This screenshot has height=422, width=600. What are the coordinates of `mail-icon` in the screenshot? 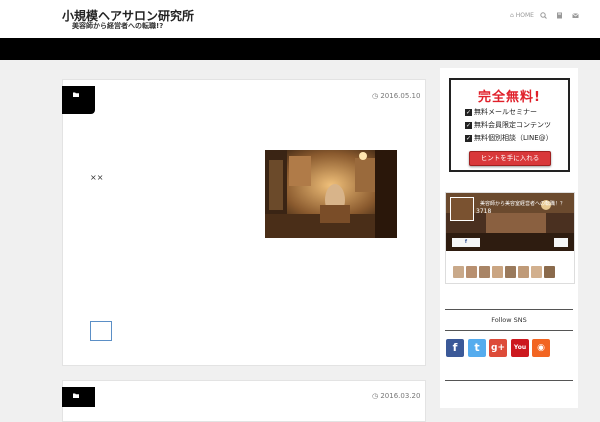 It's located at (575, 15).